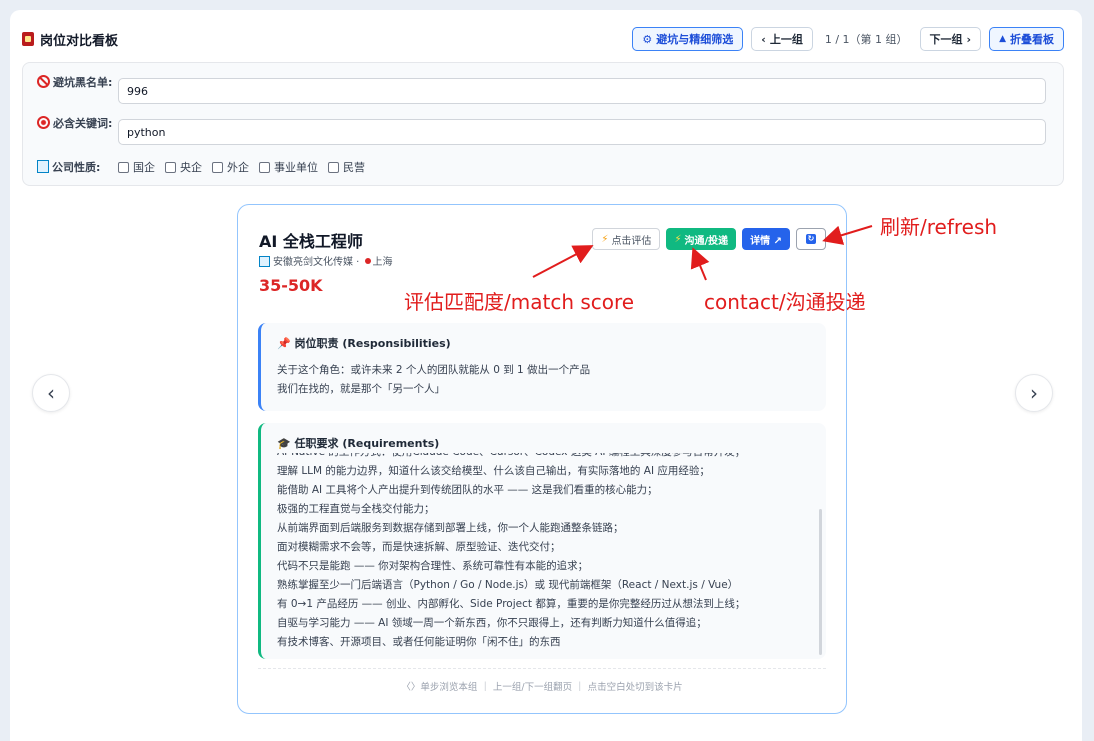 This screenshot has height=741, width=1094. What do you see at coordinates (700, 264) in the screenshot?
I see `arrow-to-contact` at bounding box center [700, 264].